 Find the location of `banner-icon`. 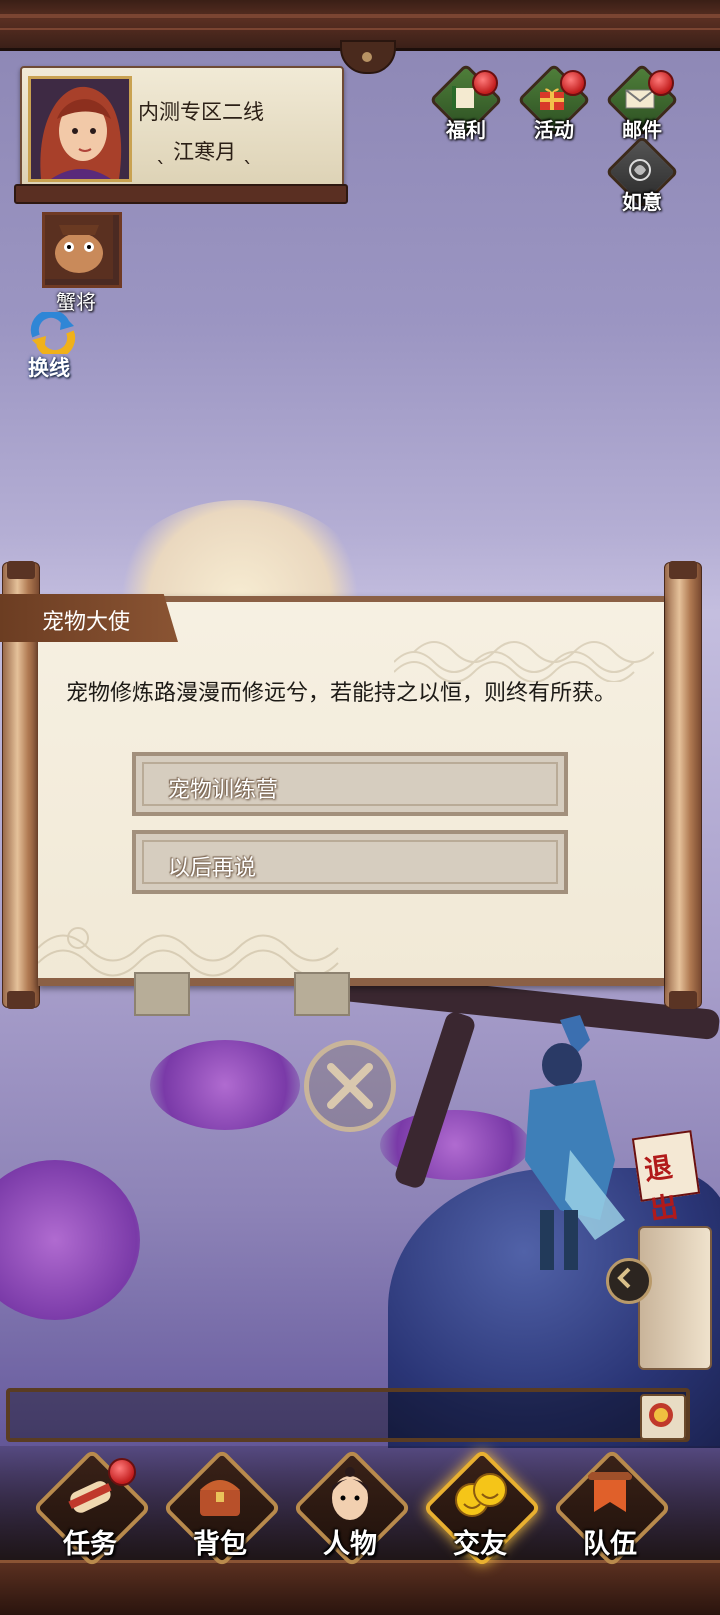

banner-icon is located at coordinates (610, 1492).